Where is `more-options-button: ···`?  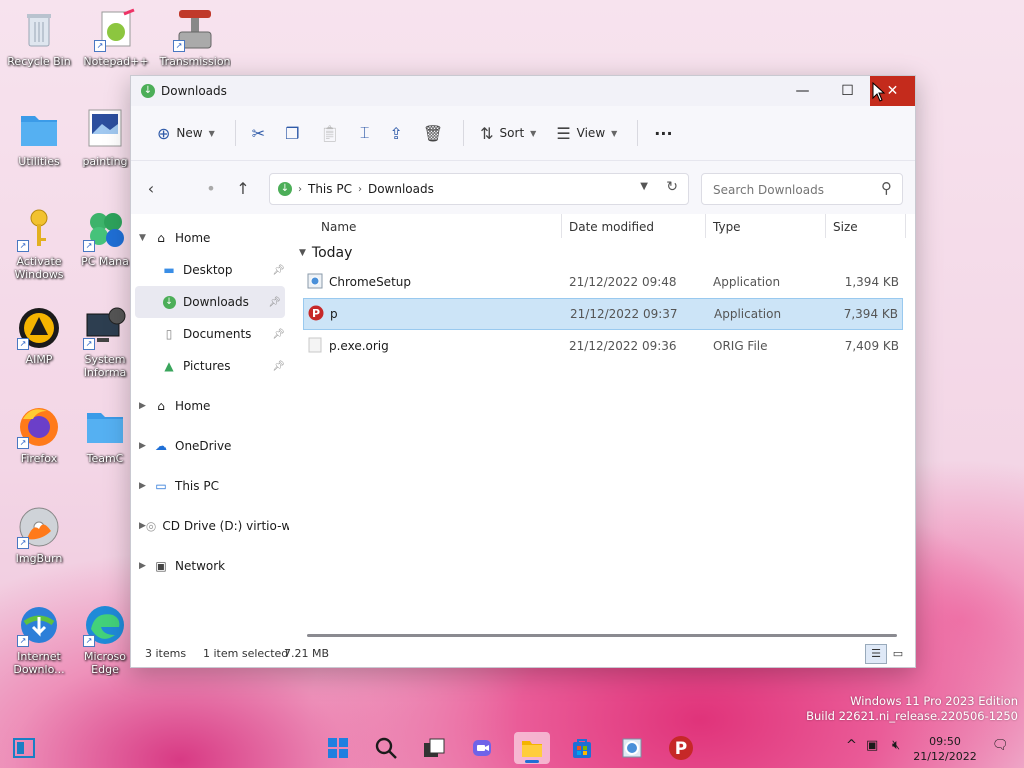 more-options-button: ··· is located at coordinates (663, 133).